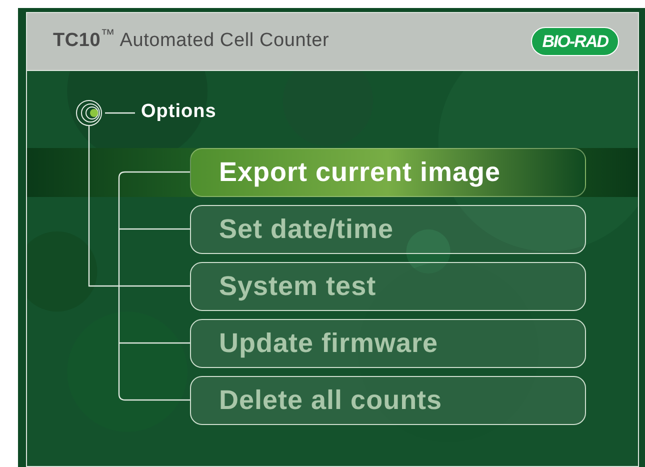  What do you see at coordinates (388, 286) in the screenshot?
I see `menu-item: System test` at bounding box center [388, 286].